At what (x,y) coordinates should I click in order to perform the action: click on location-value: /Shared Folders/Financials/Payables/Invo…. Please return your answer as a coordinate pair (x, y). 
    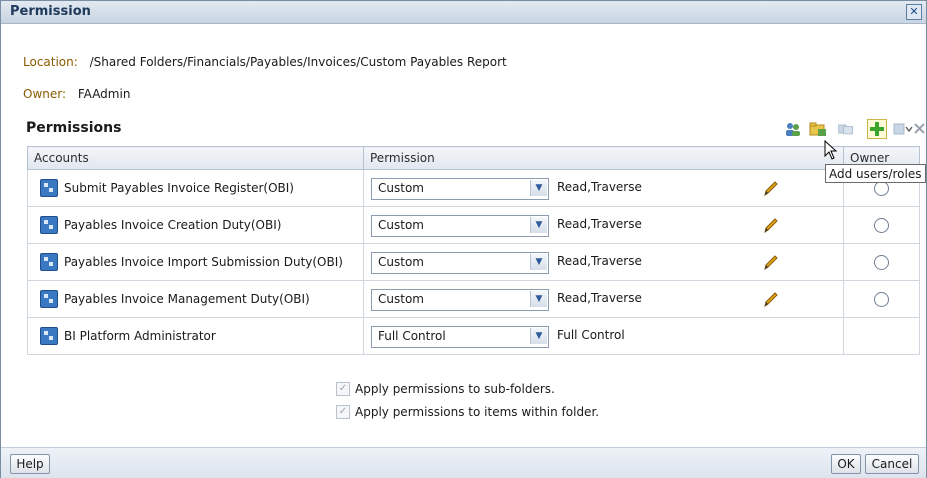
    Looking at the image, I should click on (298, 62).